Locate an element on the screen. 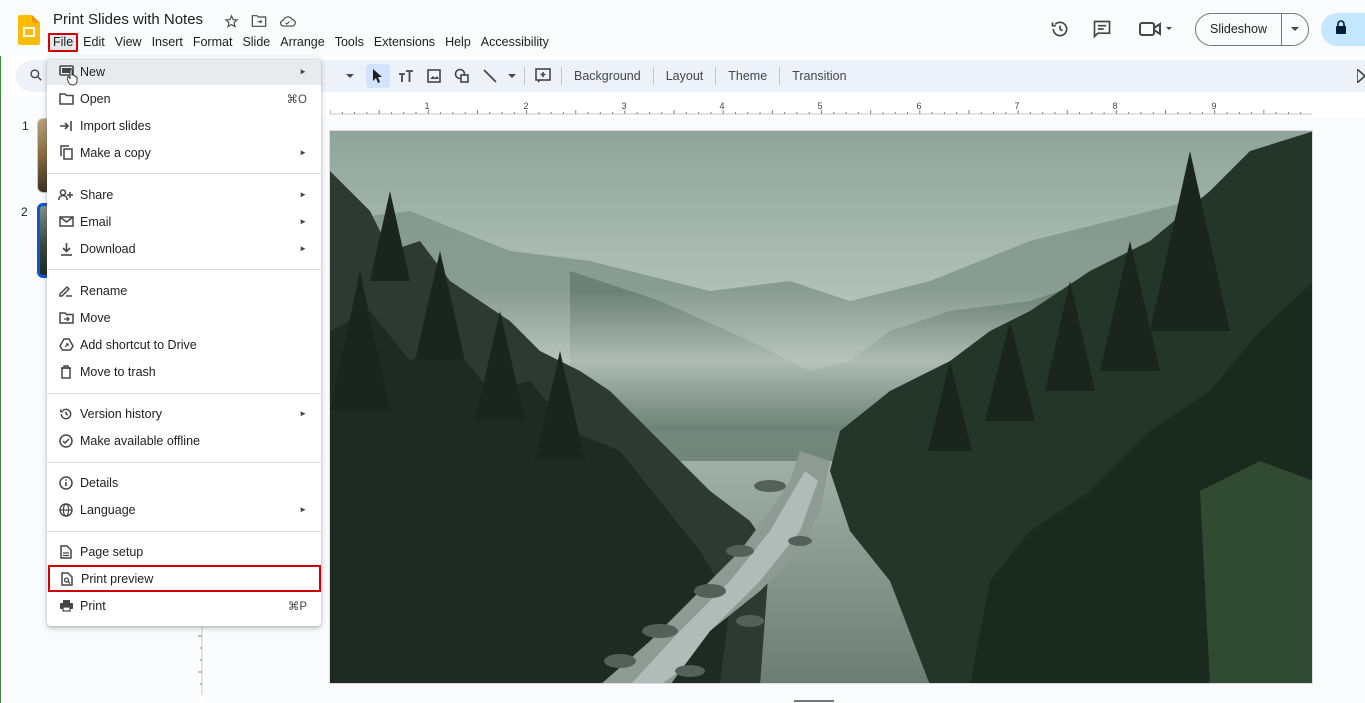 Image resolution: width=1365 pixels, height=703 pixels. menu-item-download: Download ► is located at coordinates (184, 248).